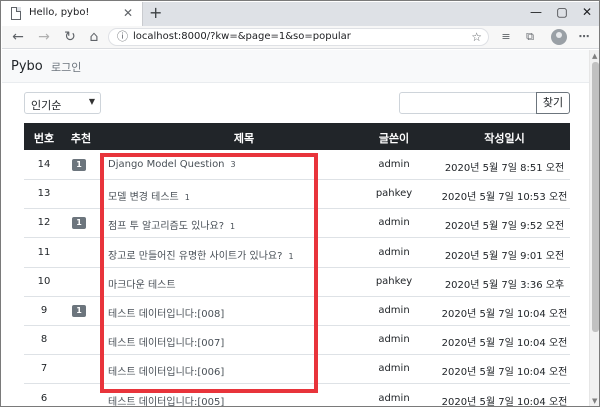 The width and height of the screenshot is (600, 407). What do you see at coordinates (295, 66) in the screenshot?
I see `site-navbar: Pybo 로그인` at bounding box center [295, 66].